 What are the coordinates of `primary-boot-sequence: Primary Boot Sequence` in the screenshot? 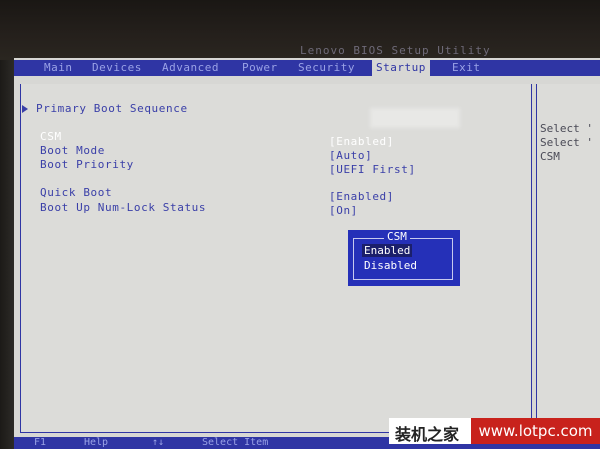 It's located at (105, 108).